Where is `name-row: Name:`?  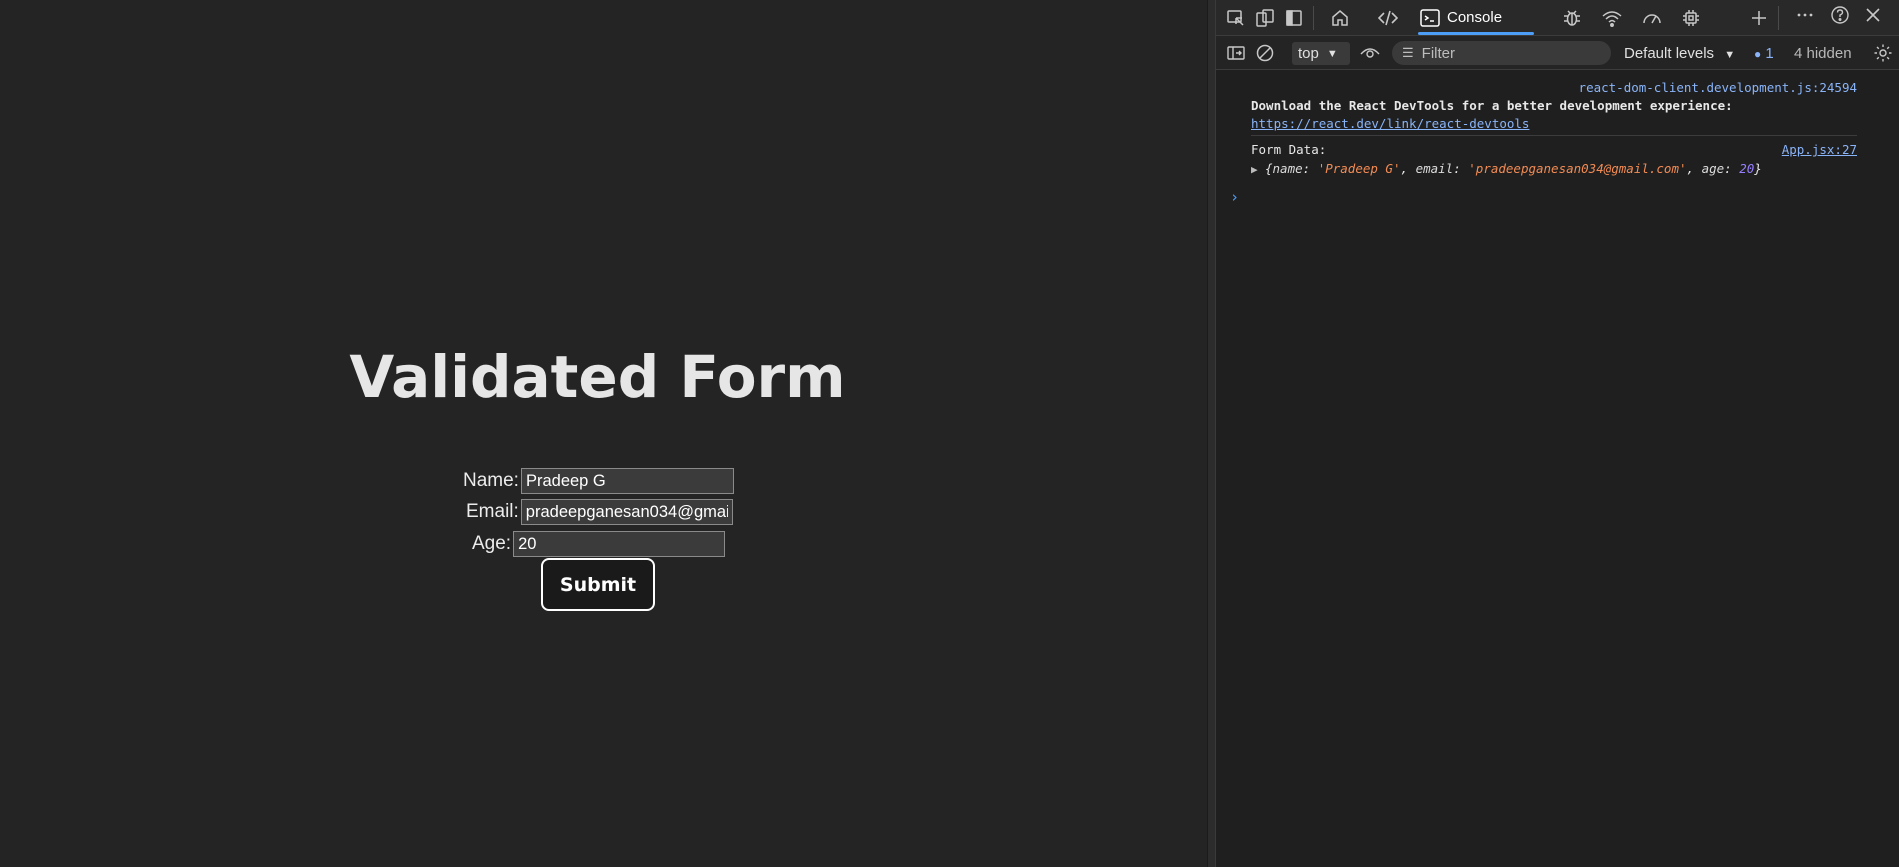 name-row: Name: is located at coordinates (598, 481).